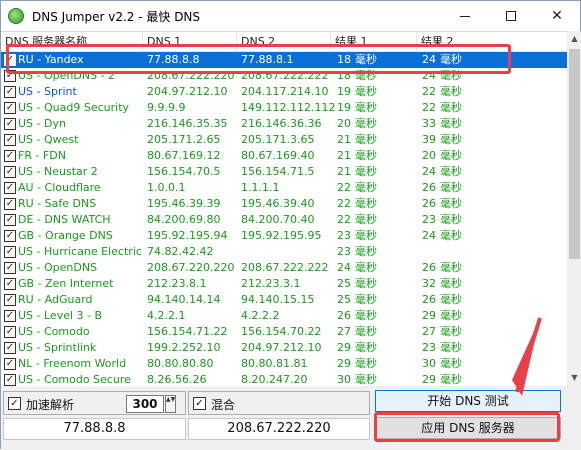 The width and height of the screenshot is (581, 450). What do you see at coordinates (574, 39) in the screenshot?
I see `scroll-up-icon: ▲` at bounding box center [574, 39].